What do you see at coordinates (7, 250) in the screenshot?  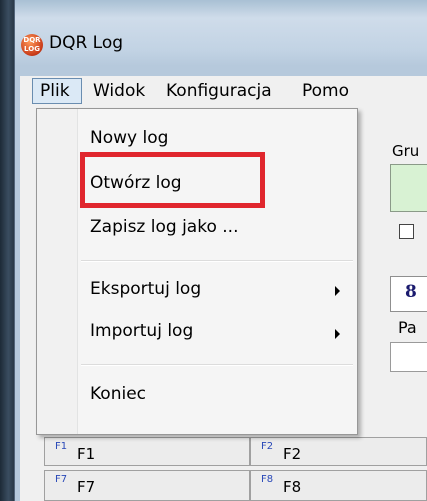 I see `desktop-background` at bounding box center [7, 250].